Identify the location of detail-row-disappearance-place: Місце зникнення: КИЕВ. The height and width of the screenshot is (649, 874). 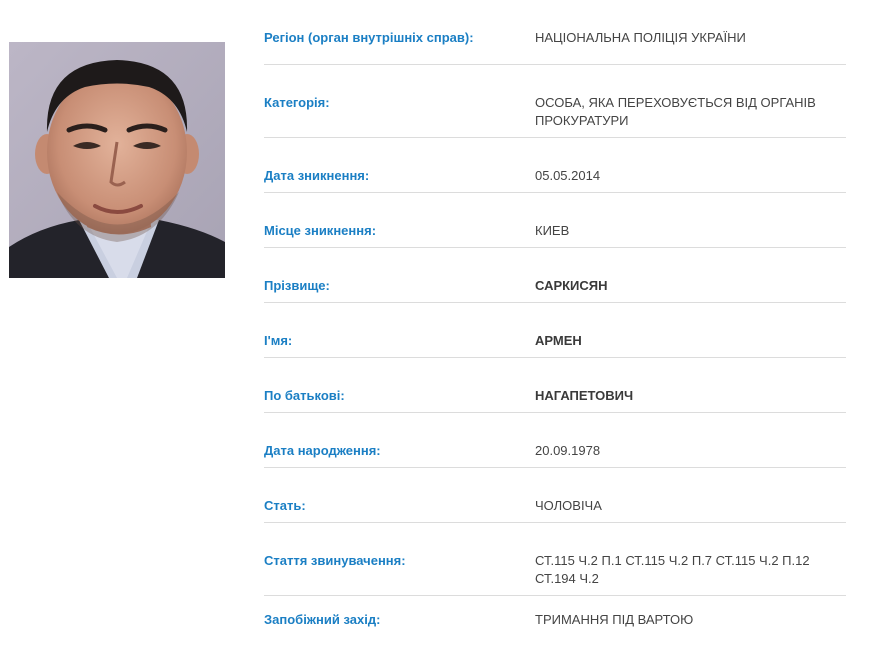
(555, 220).